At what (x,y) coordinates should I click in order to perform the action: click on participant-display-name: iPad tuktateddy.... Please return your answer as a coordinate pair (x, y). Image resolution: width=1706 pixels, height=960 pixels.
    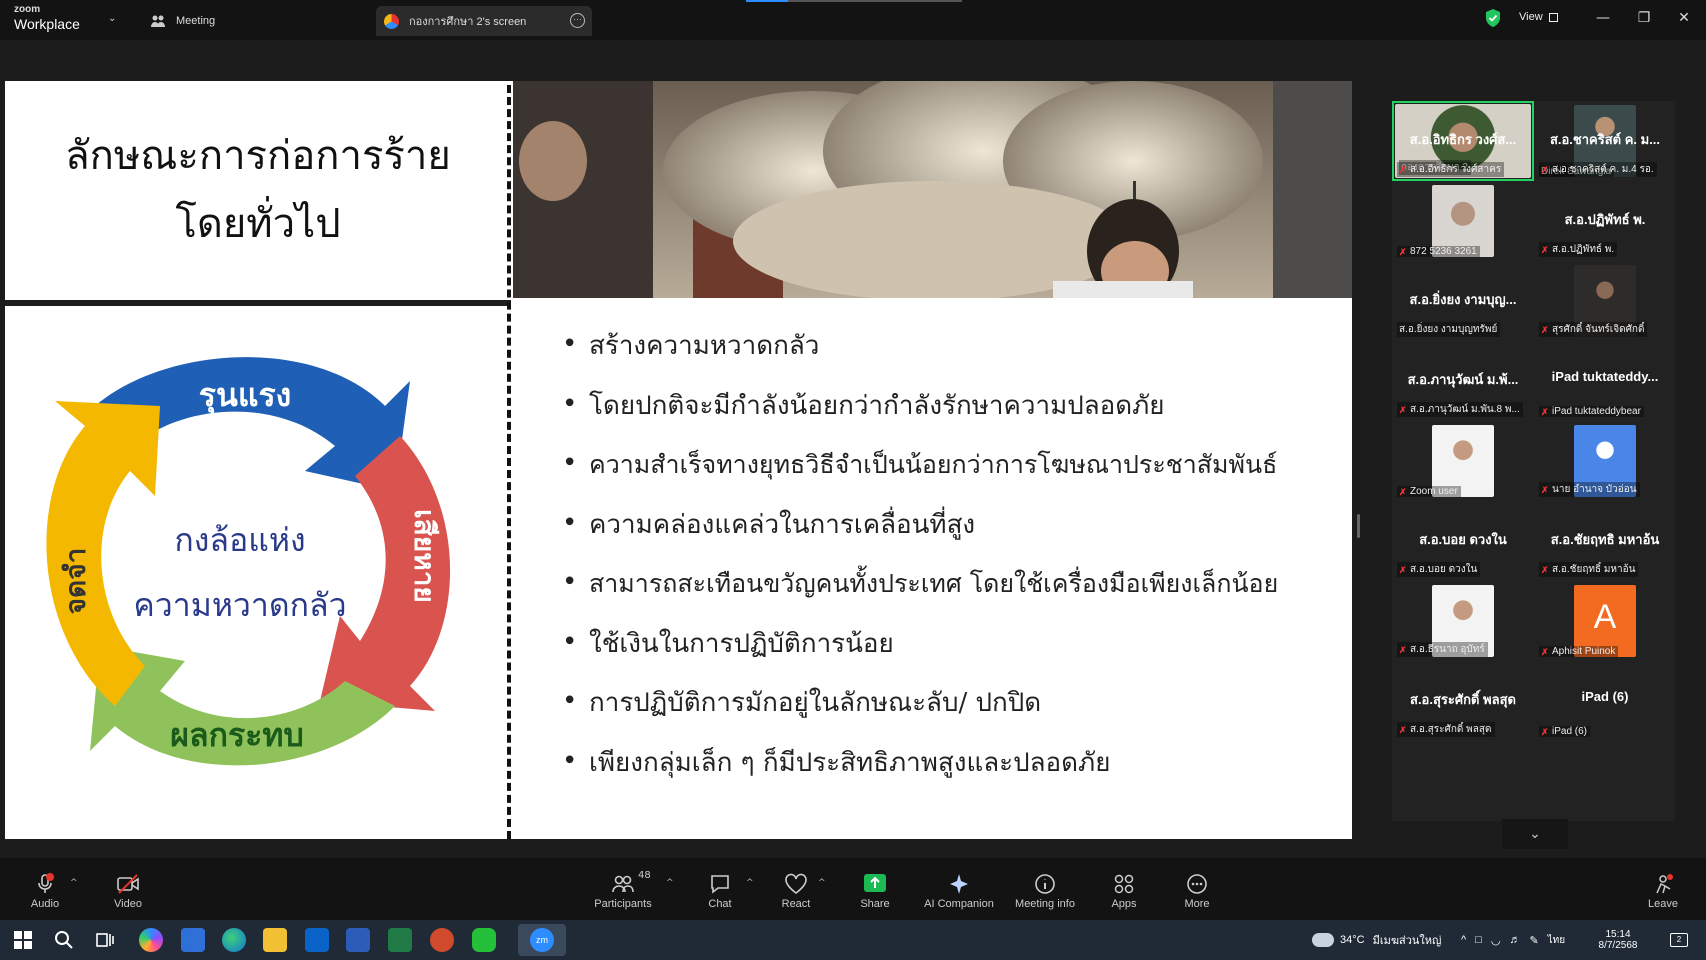
    Looking at the image, I should click on (1605, 376).